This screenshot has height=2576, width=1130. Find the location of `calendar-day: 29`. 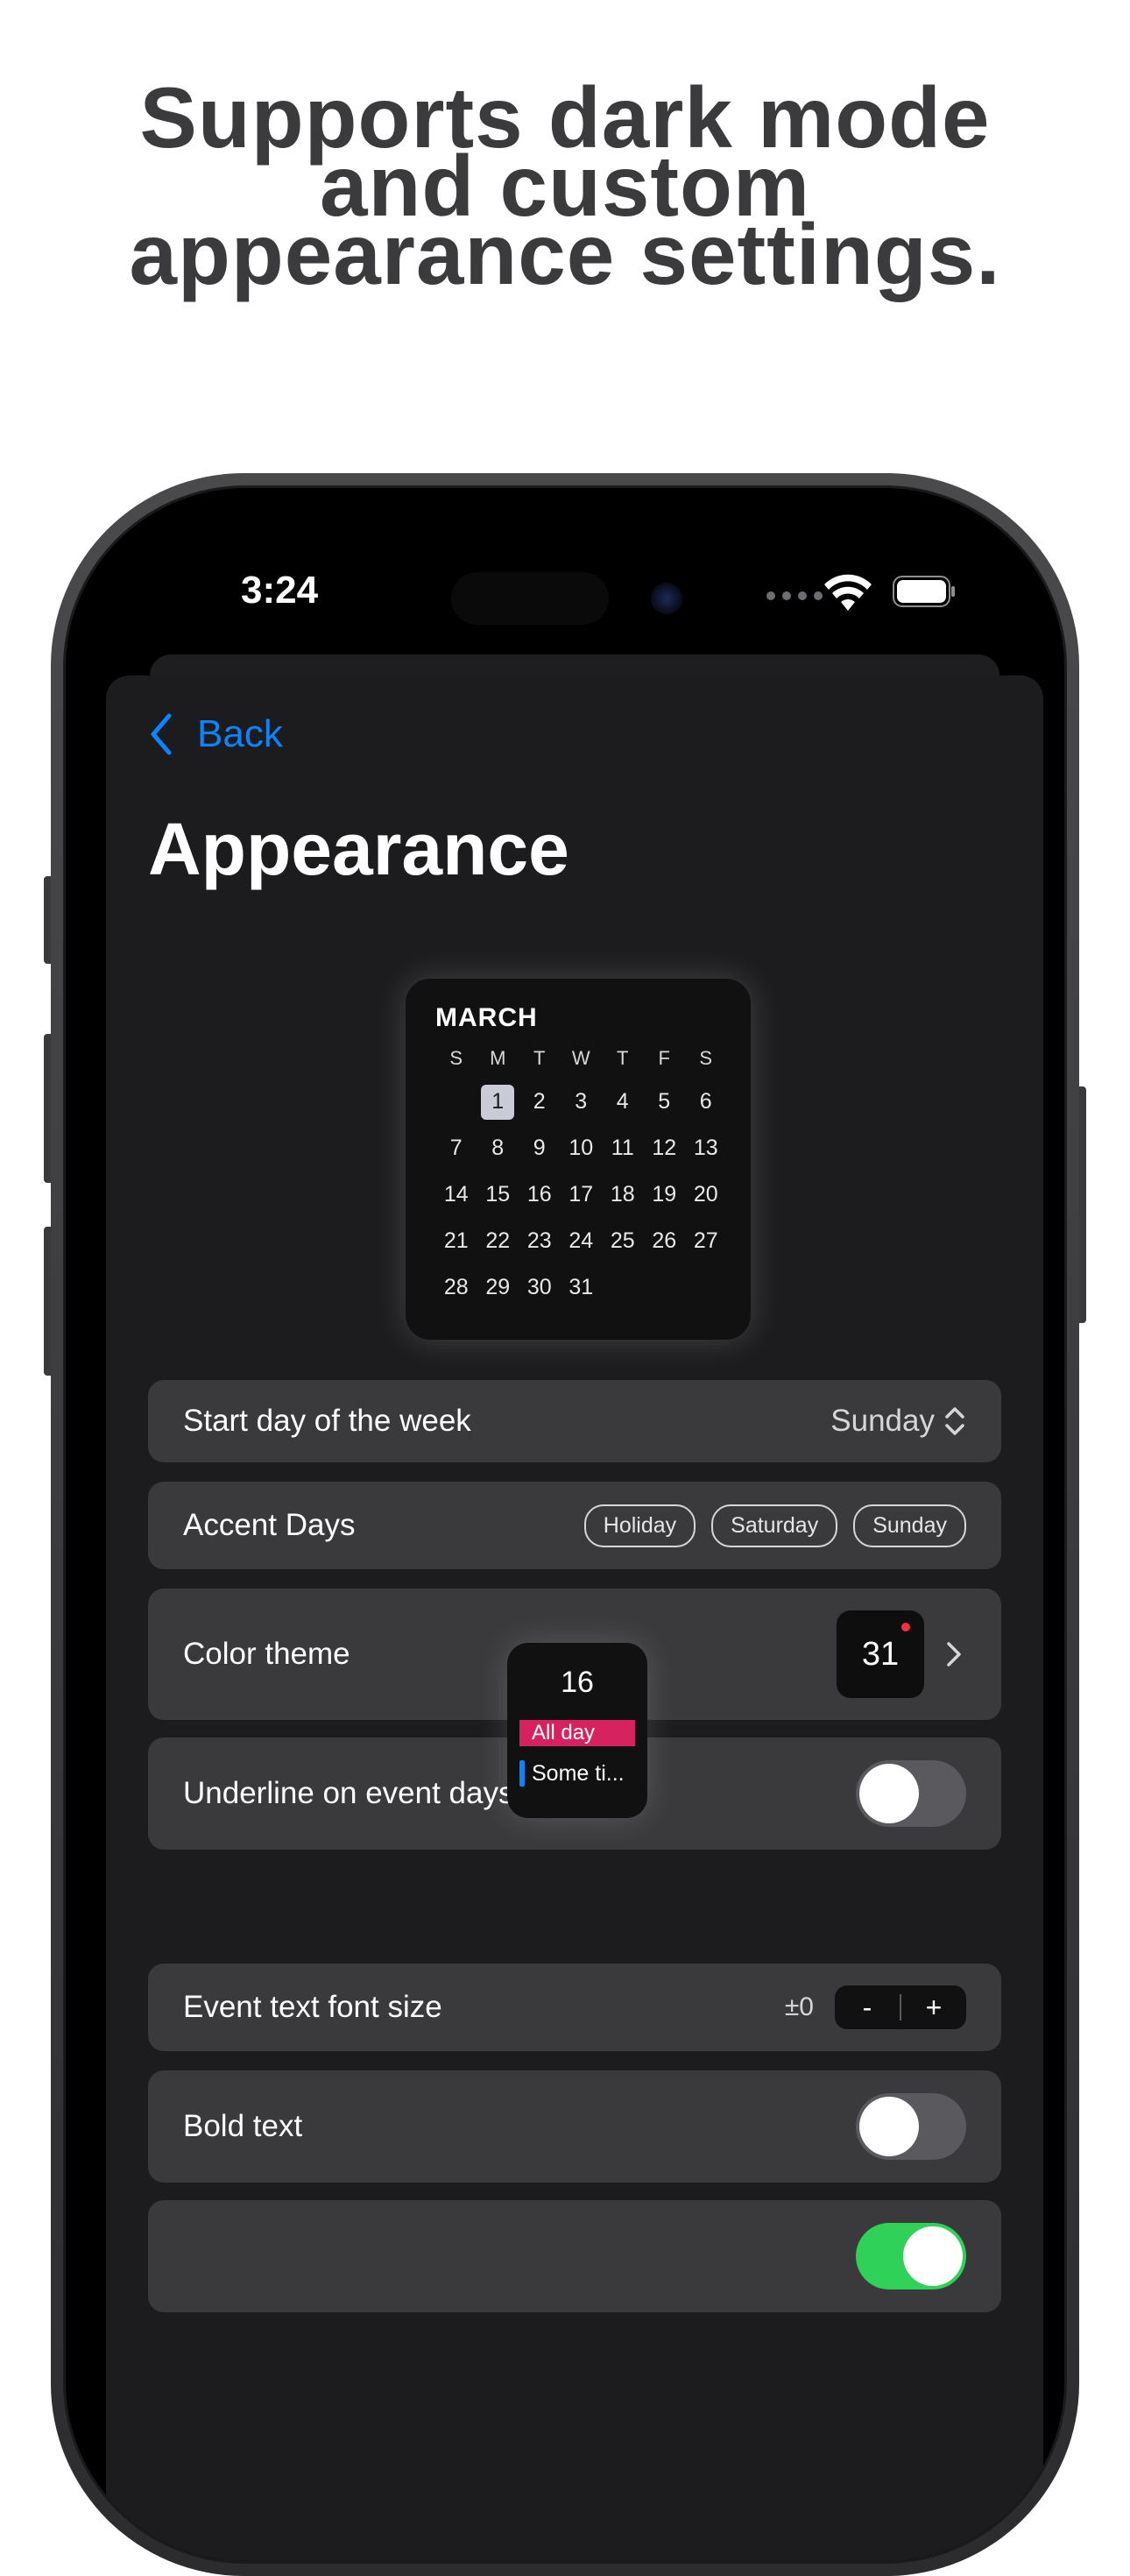

calendar-day: 29 is located at coordinates (498, 1287).